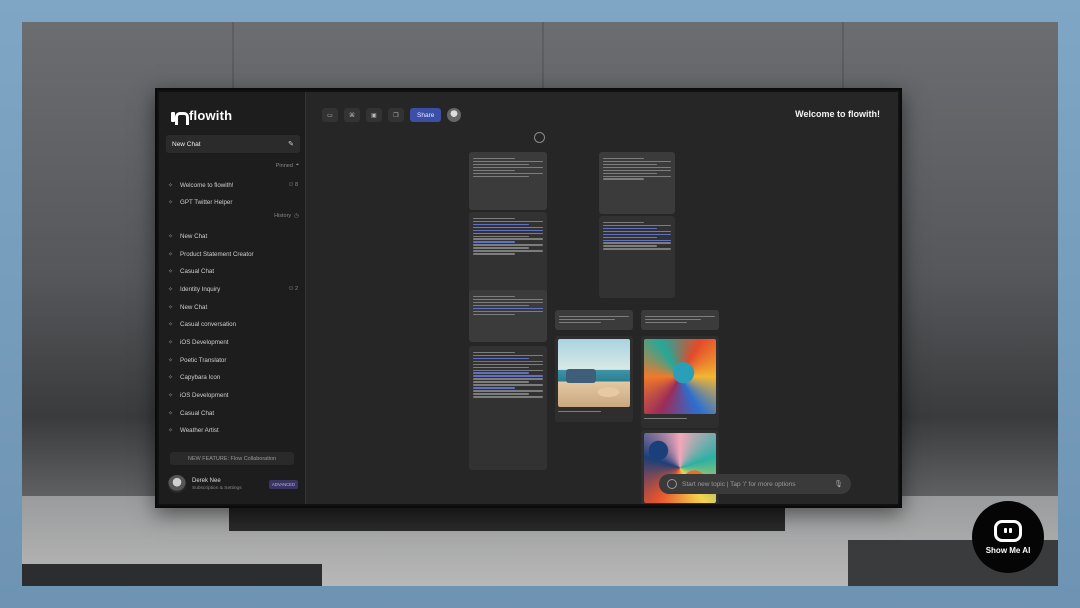 The width and height of the screenshot is (1080, 608). Describe the element at coordinates (293, 185) in the screenshot. I see `collaborator-count: ⚇ 8` at that location.